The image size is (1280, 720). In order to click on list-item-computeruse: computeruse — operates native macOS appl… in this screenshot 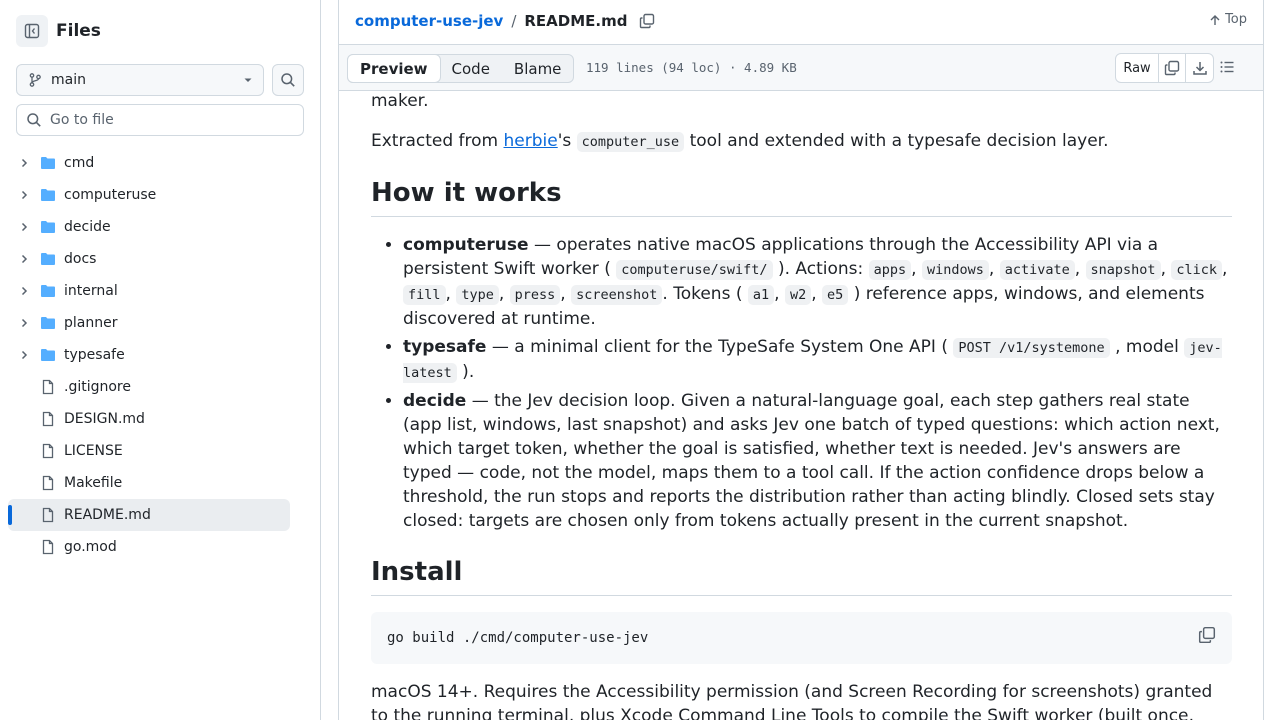, I will do `click(817, 282)`.